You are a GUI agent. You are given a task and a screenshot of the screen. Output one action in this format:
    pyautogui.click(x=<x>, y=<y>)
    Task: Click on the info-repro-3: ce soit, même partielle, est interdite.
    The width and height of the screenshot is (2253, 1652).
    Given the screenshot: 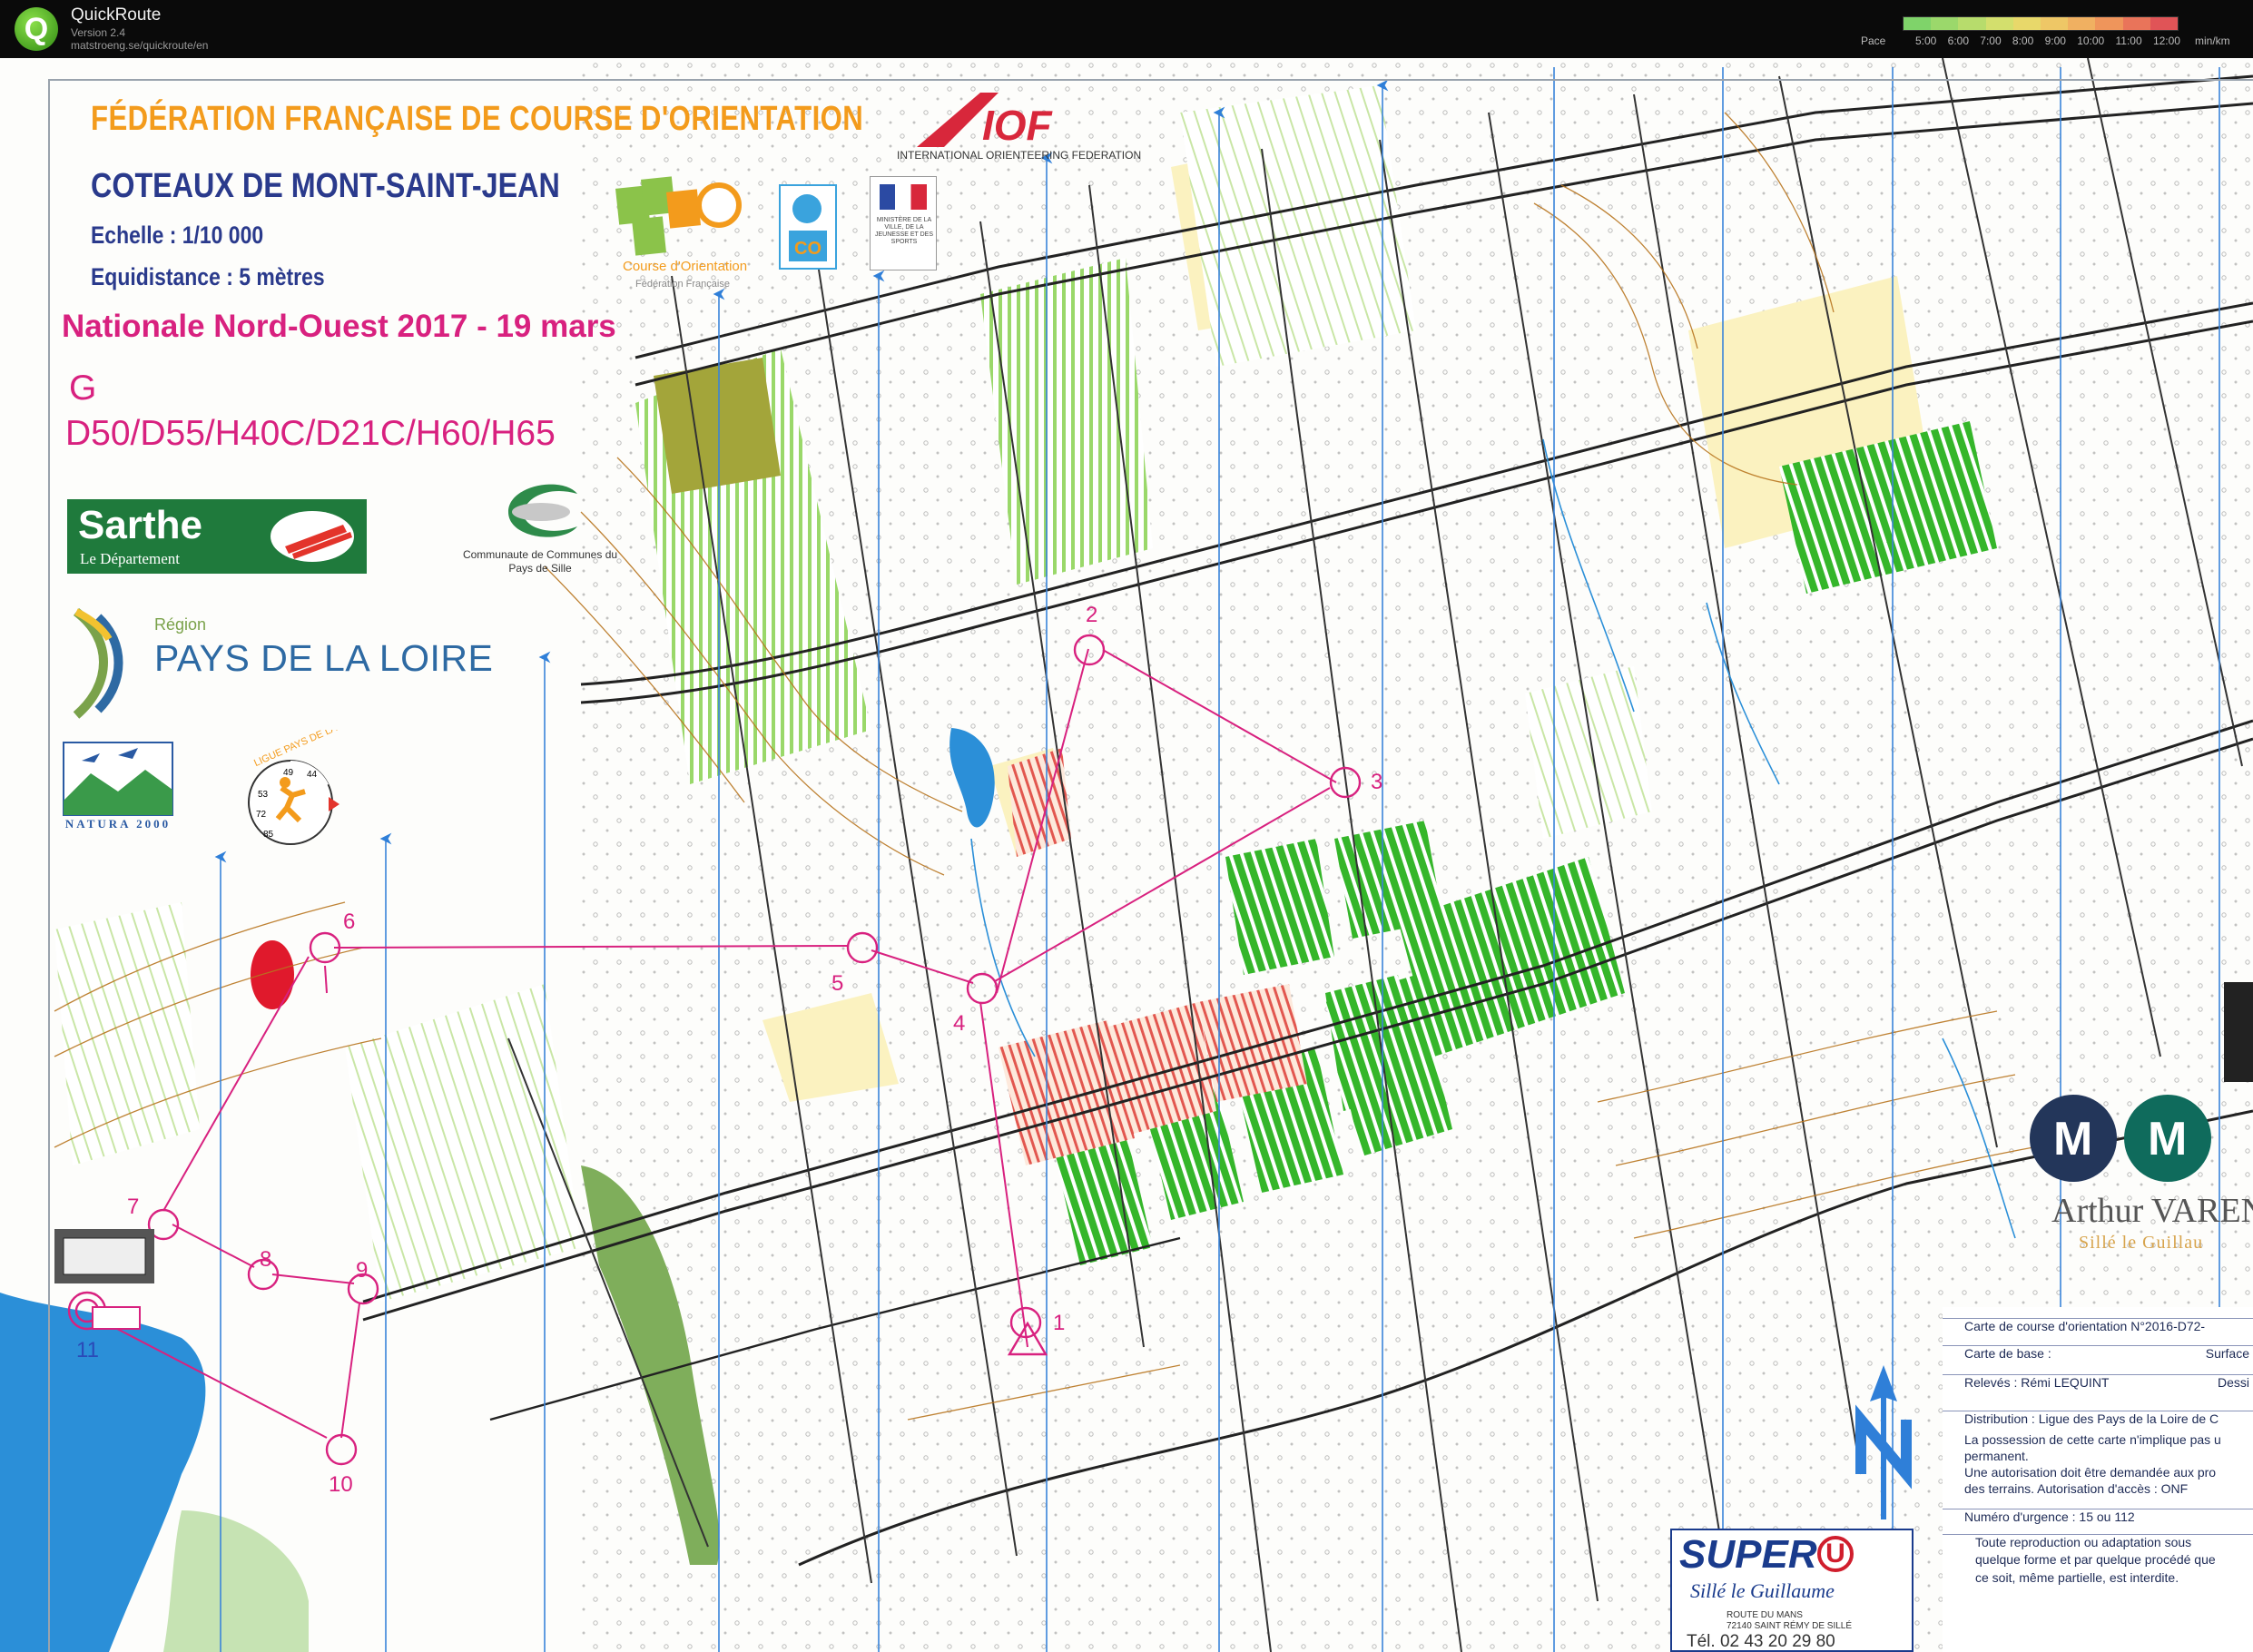 What is the action you would take?
    pyautogui.click(x=2077, y=1577)
    